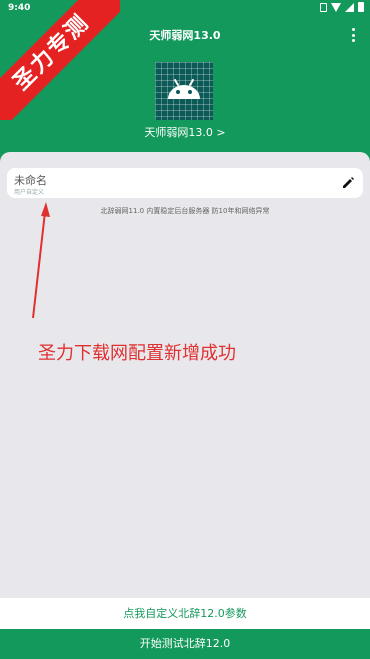 Image resolution: width=370 pixels, height=659 pixels. I want to click on vibrate-icon, so click(323, 7).